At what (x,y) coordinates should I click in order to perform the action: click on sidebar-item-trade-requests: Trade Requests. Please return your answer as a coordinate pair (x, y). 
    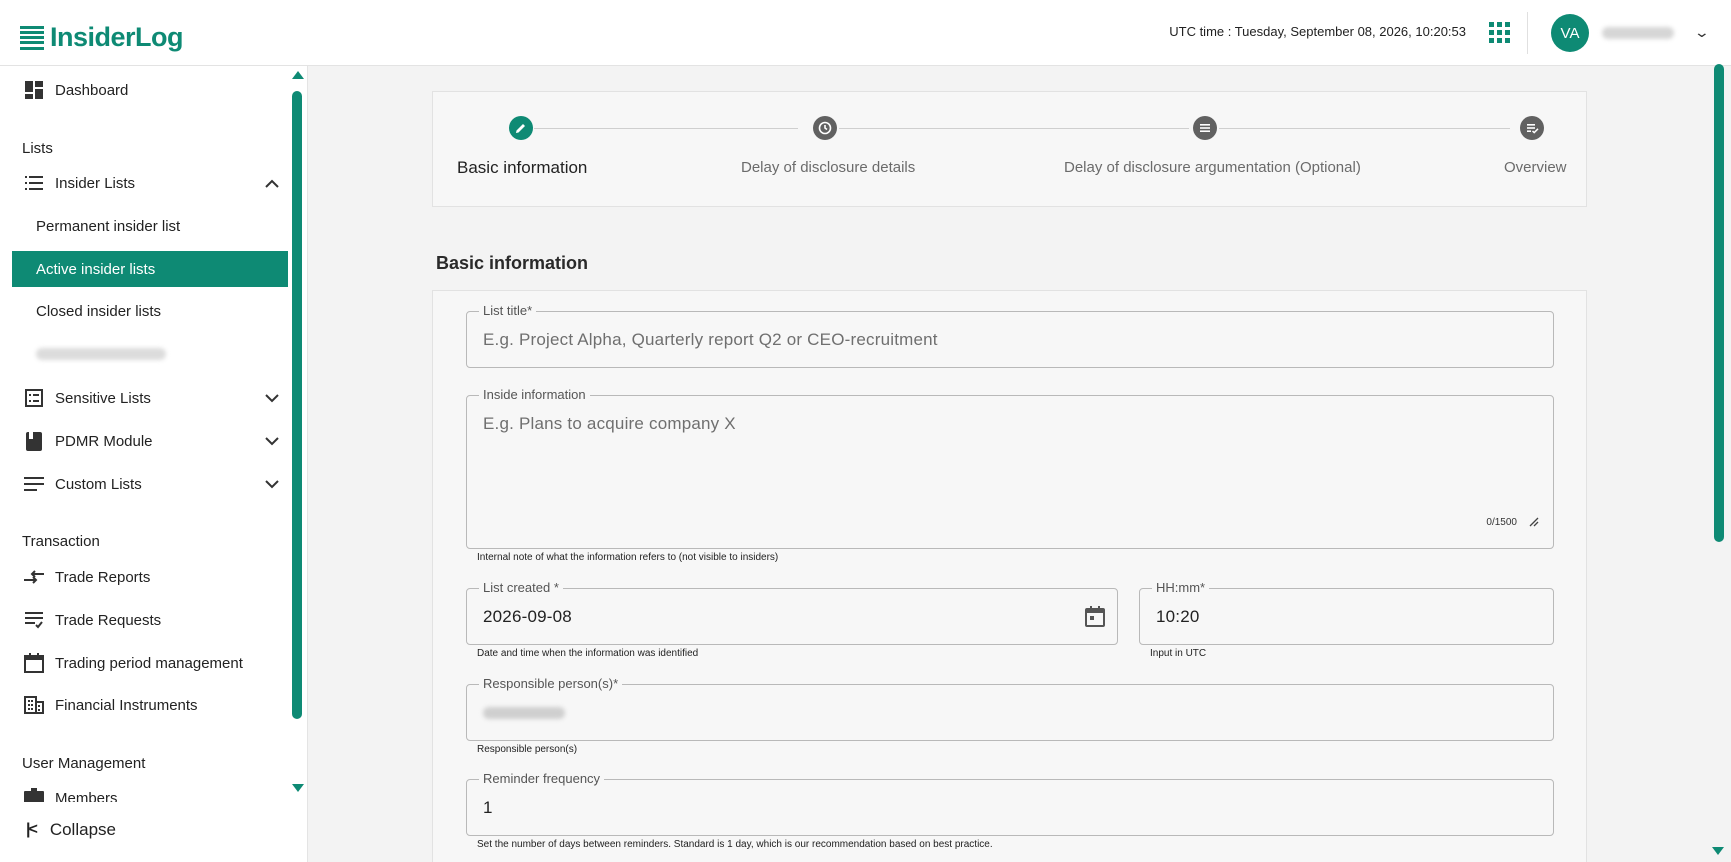
    Looking at the image, I should click on (150, 620).